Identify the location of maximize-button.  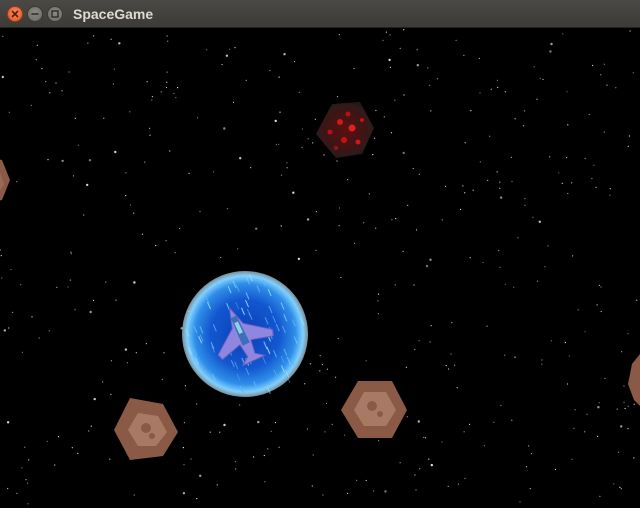
(55, 14).